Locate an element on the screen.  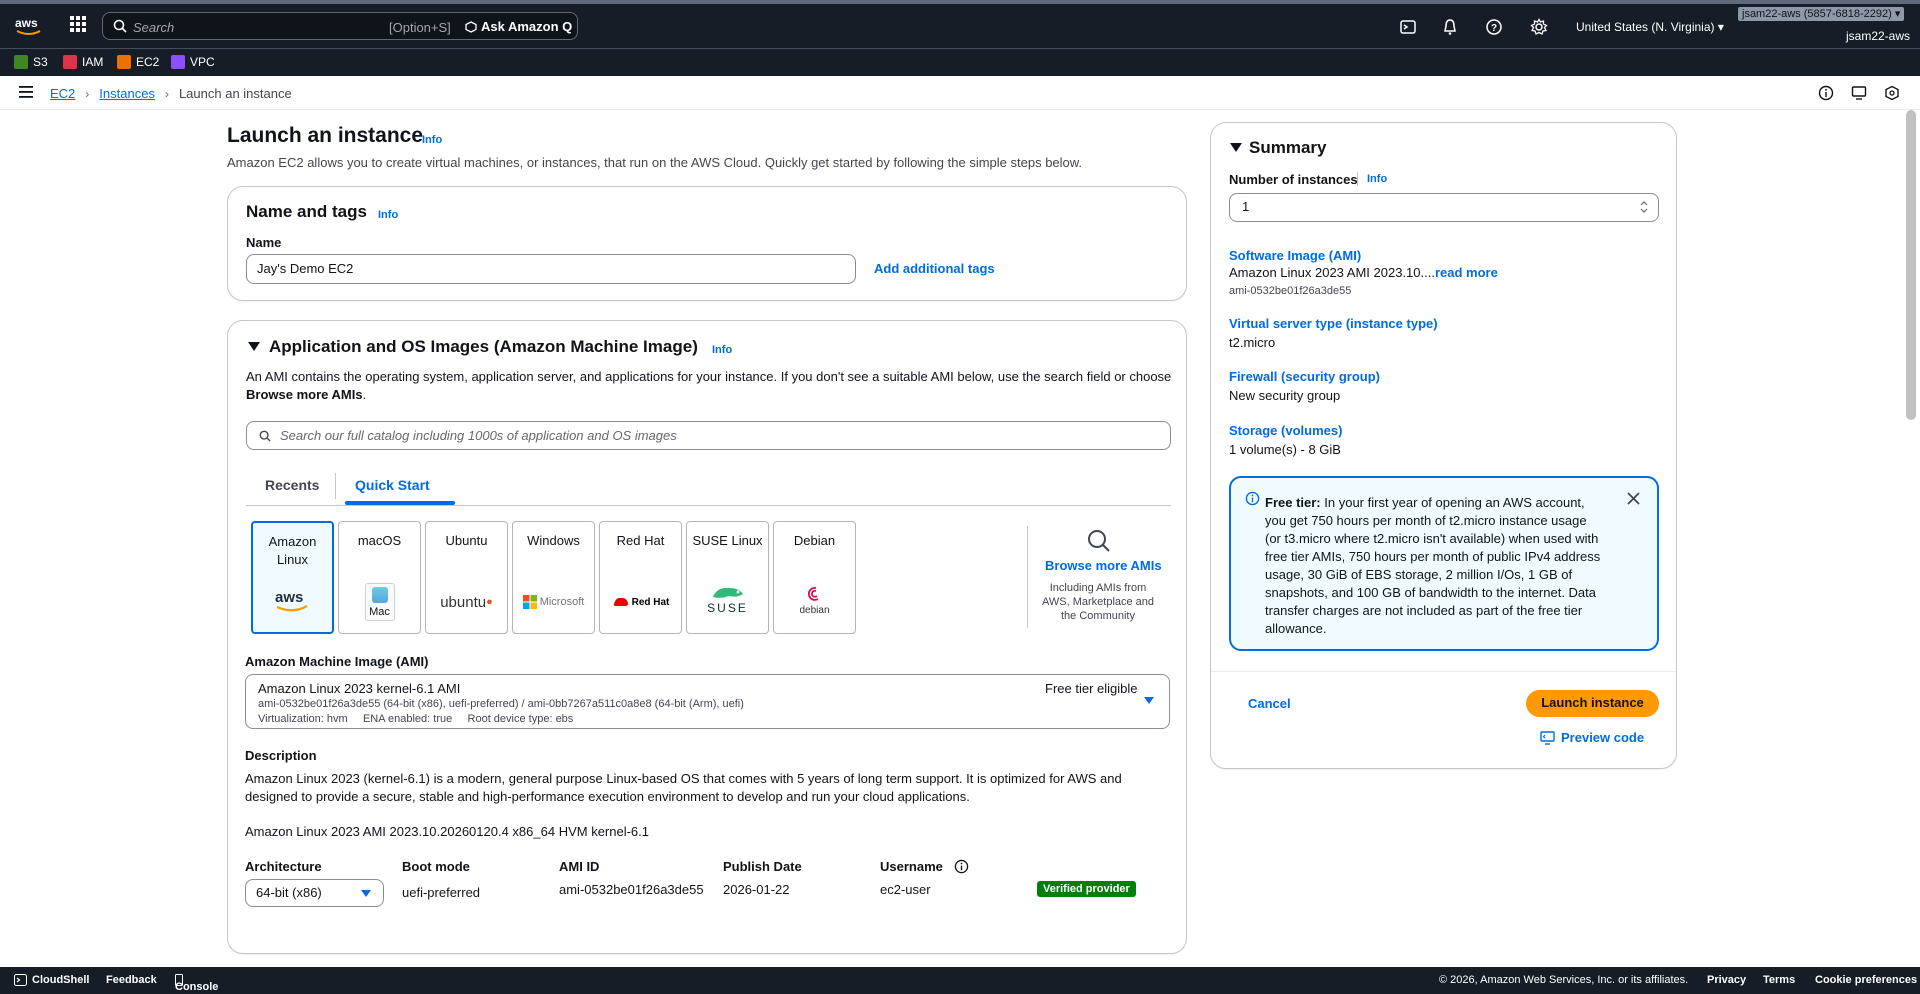
launch-instance-button: Launch instance is located at coordinates (1592, 703).